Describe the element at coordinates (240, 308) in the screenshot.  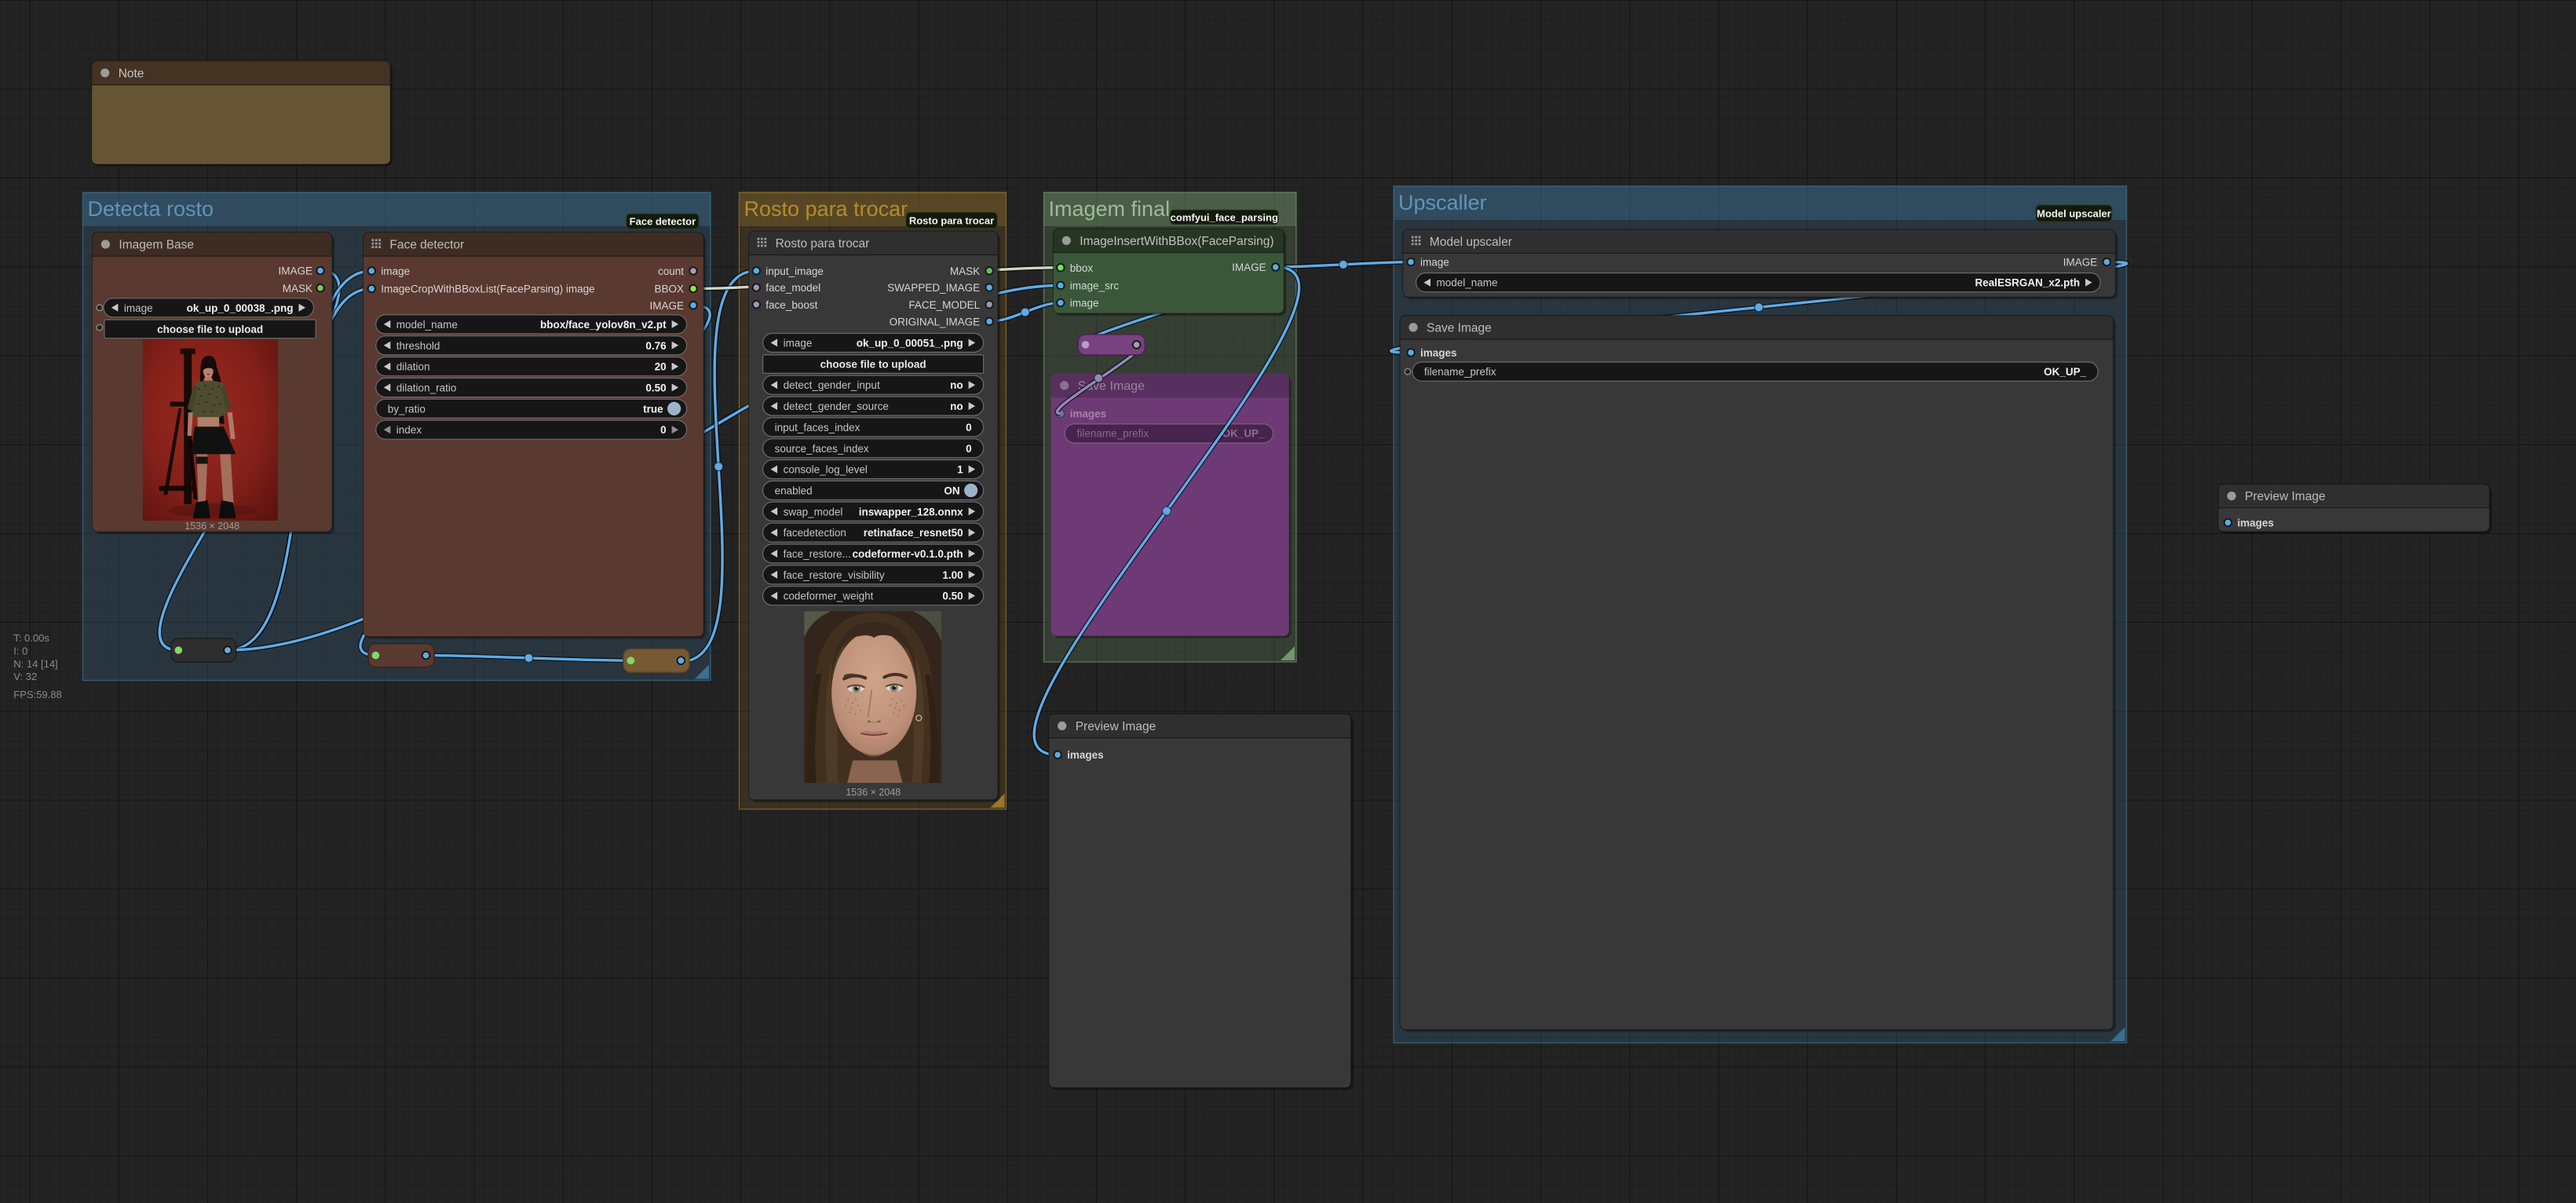
I see `svg-text: ok_up_0_00038_.png` at that location.